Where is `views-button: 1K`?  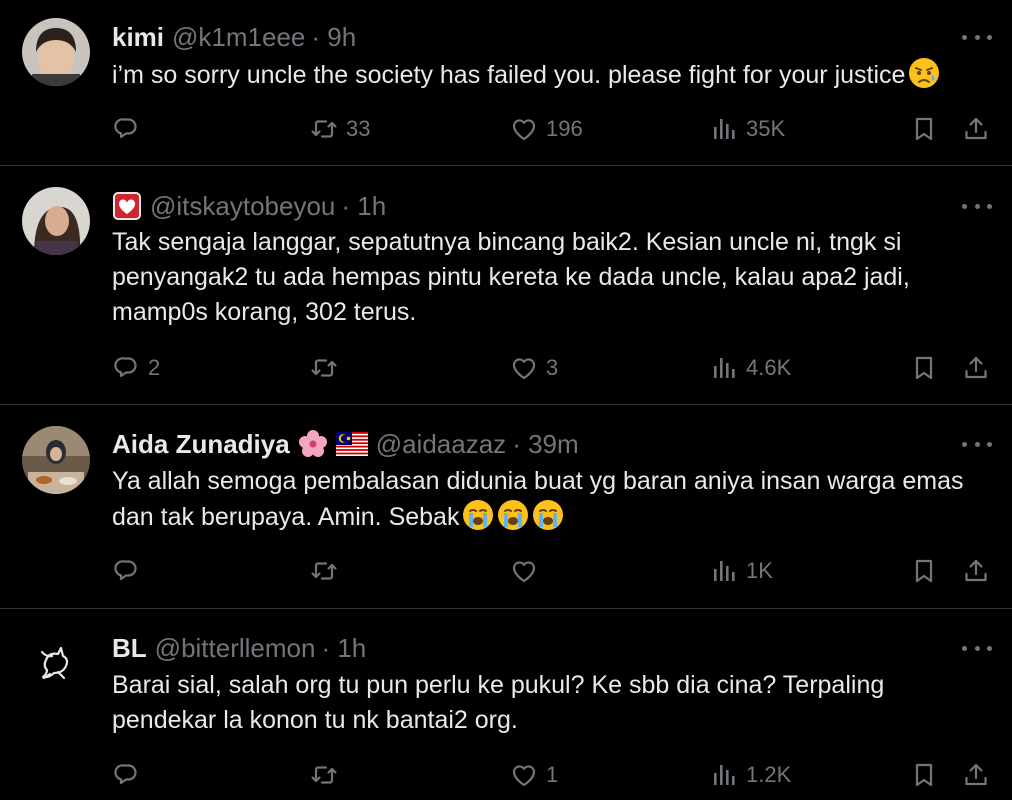 views-button: 1K is located at coordinates (741, 571).